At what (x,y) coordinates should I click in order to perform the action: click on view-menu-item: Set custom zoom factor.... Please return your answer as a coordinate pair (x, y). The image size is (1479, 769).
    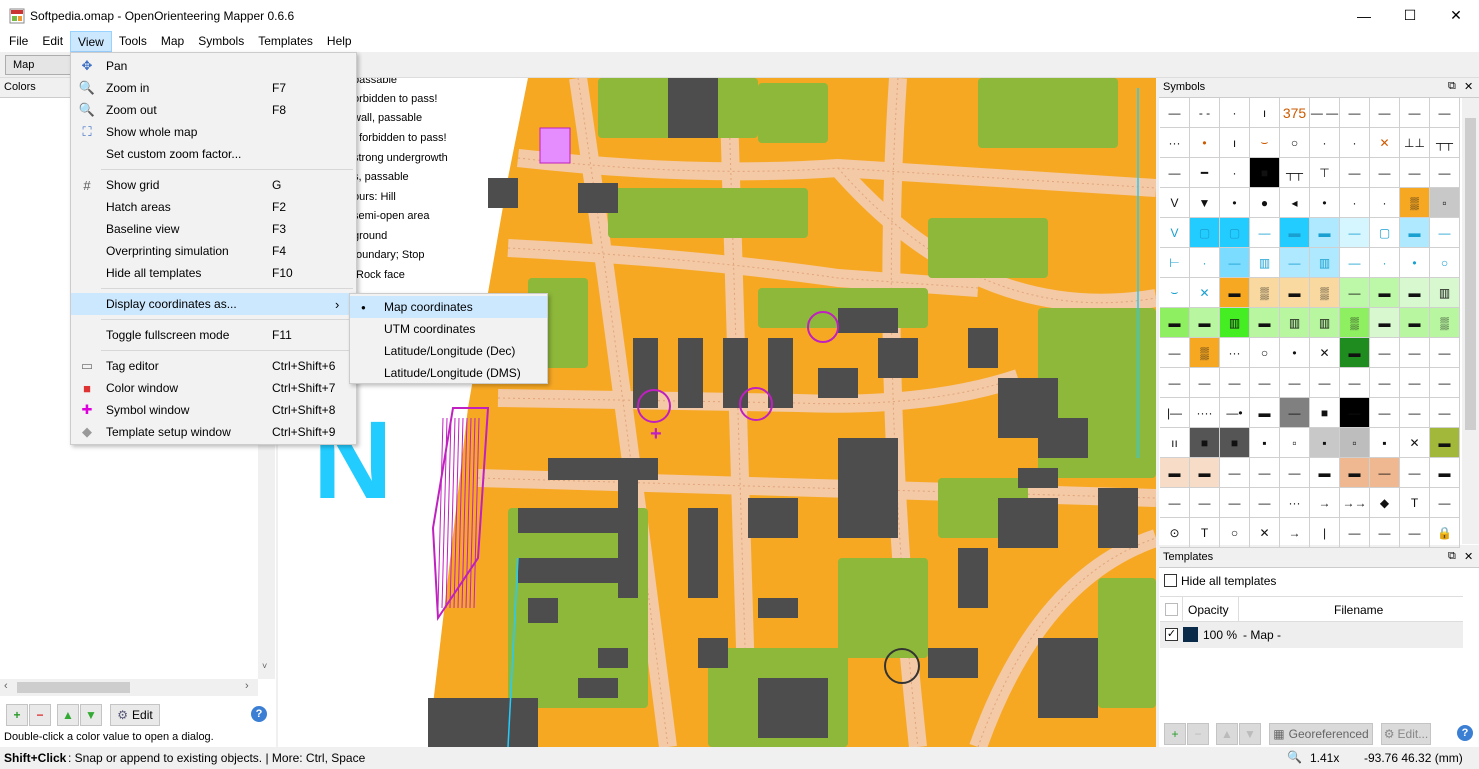
    Looking at the image, I should click on (213, 154).